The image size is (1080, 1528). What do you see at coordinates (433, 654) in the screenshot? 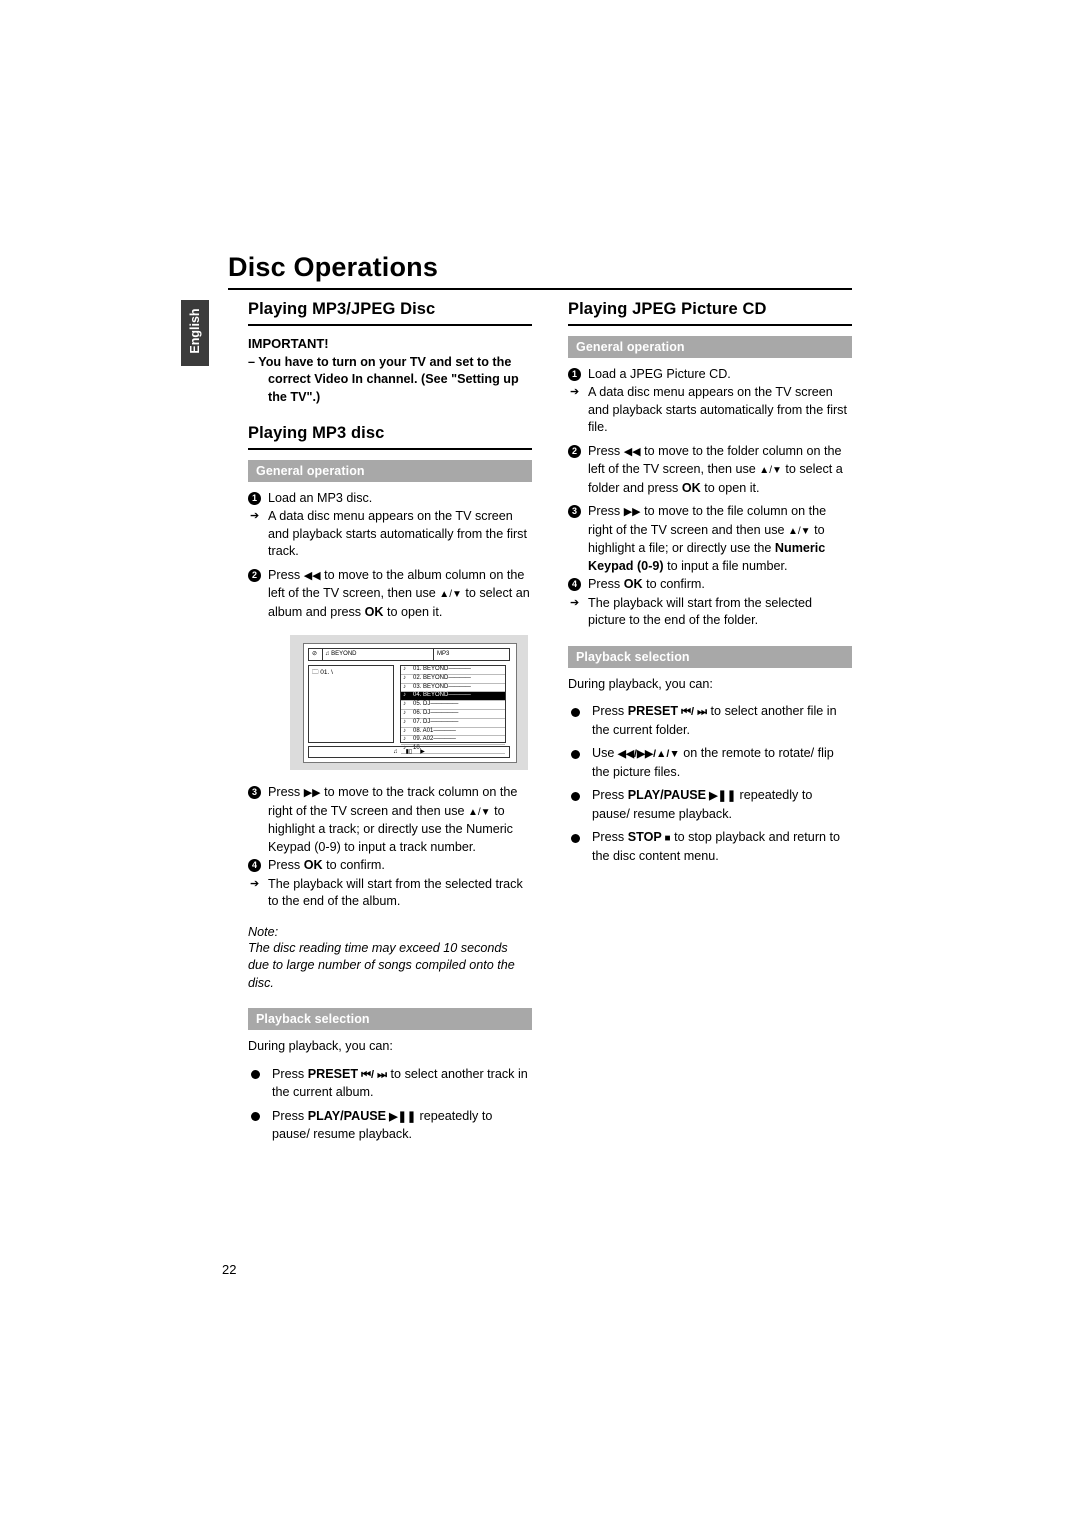
I see `divider` at bounding box center [433, 654].